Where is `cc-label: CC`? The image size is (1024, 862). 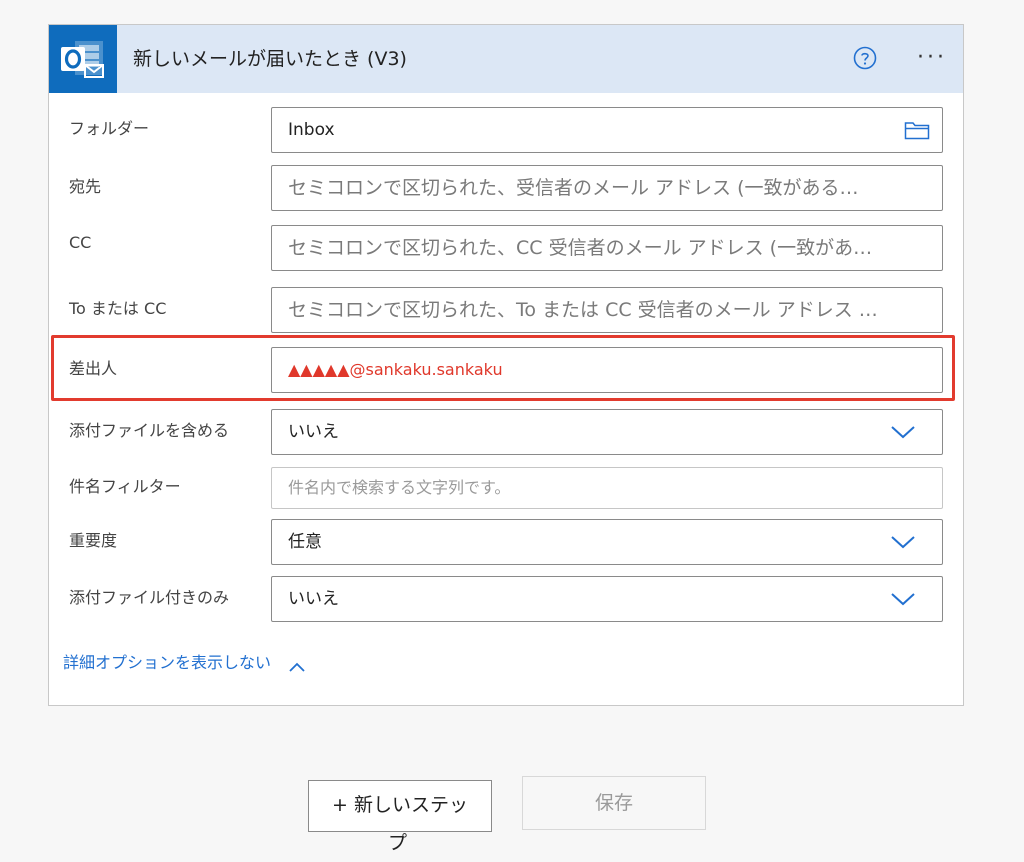
cc-label: CC is located at coordinates (80, 242).